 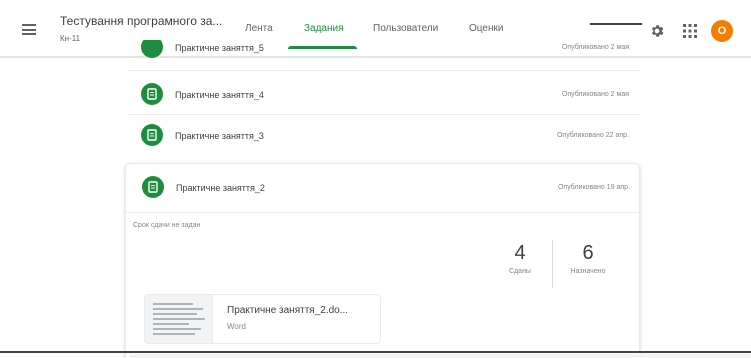 What do you see at coordinates (520, 265) in the screenshot?
I see `turned-in-stat: 4 Сданы` at bounding box center [520, 265].